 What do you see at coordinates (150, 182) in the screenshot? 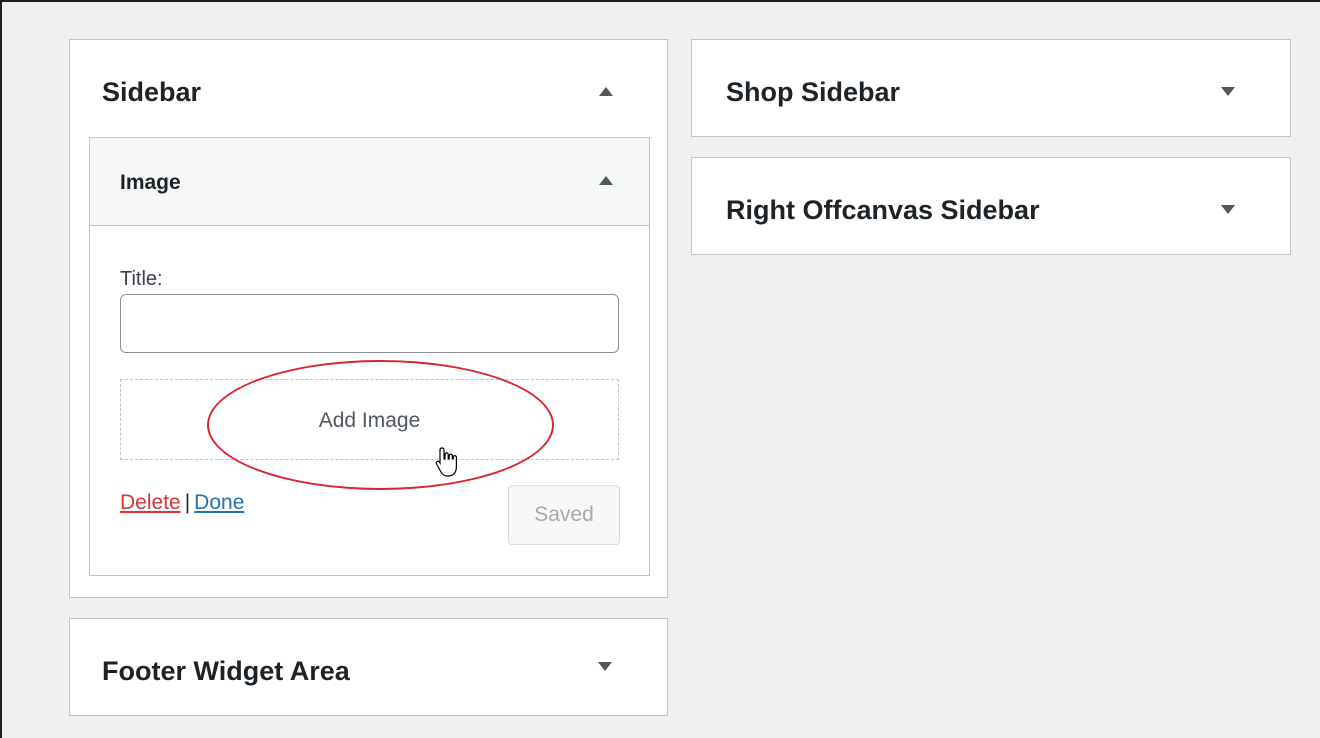
I see `image-widget-title: Image` at bounding box center [150, 182].